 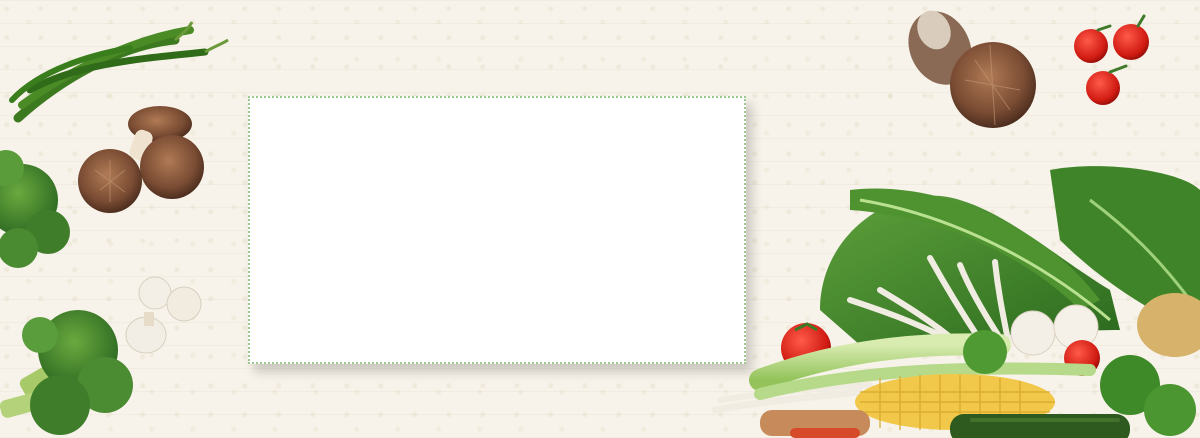 What do you see at coordinates (163, 315) in the screenshot?
I see `button-mushroom-icon` at bounding box center [163, 315].